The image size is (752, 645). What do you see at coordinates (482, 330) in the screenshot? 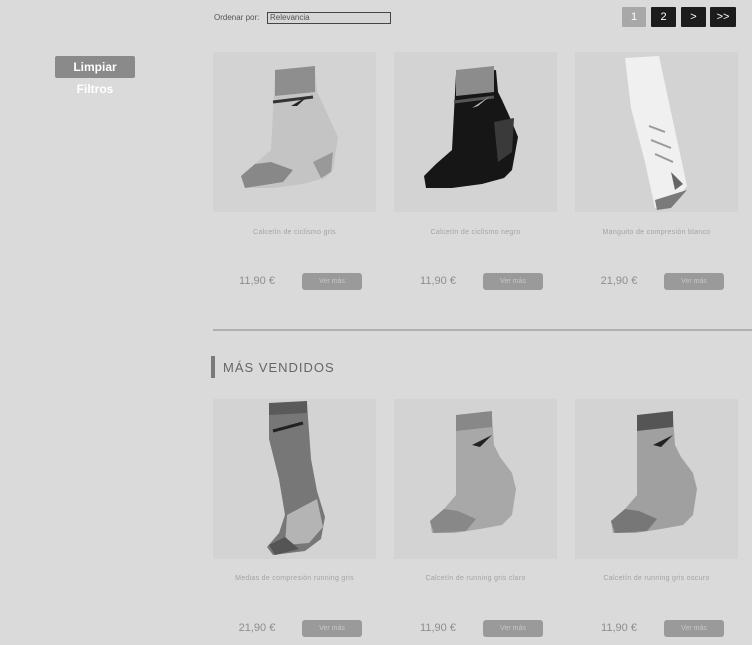
I see `section-divider` at bounding box center [482, 330].